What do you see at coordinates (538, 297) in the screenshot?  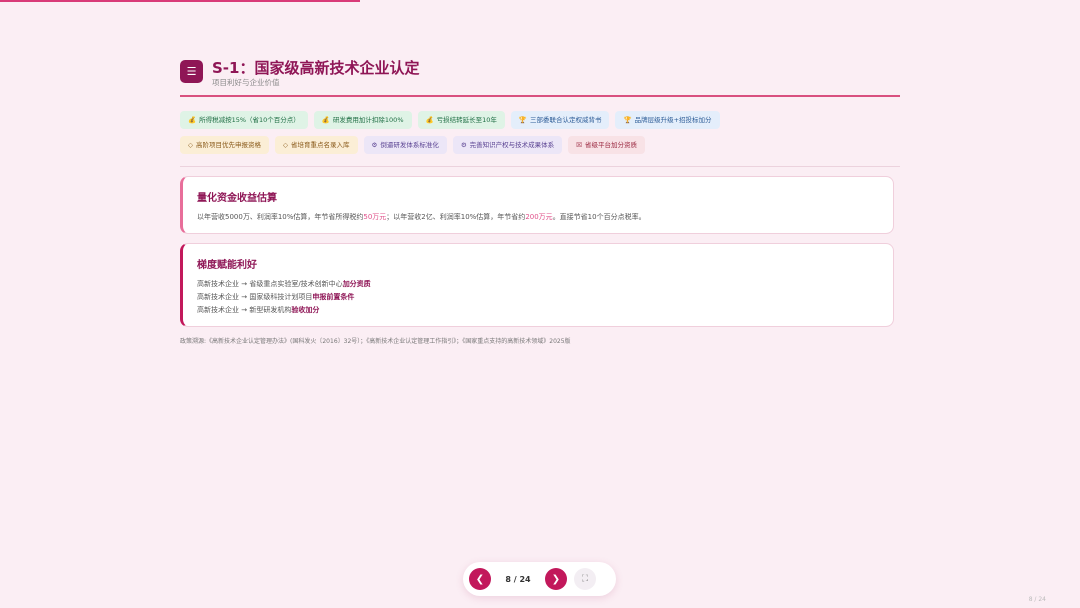 I see `list-item: 高新技术企业 → 国家级科技计划项目申报前置条件` at bounding box center [538, 297].